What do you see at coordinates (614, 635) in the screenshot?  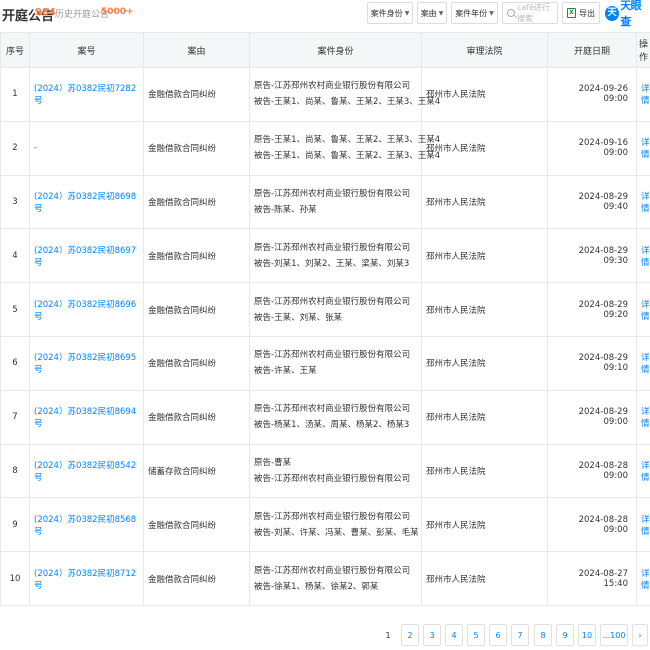 I see `page-button: ...100` at bounding box center [614, 635].